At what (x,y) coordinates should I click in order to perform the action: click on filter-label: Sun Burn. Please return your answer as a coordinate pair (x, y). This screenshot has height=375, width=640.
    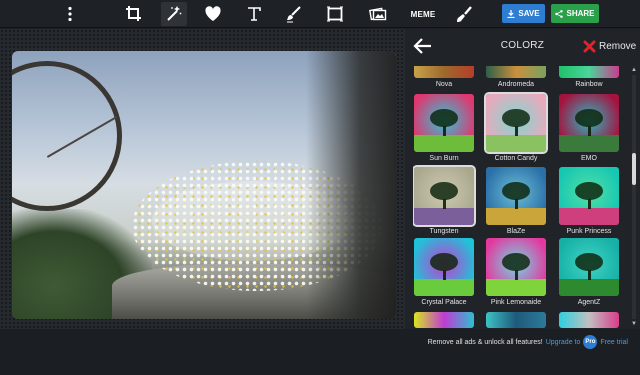
    Looking at the image, I should click on (444, 158).